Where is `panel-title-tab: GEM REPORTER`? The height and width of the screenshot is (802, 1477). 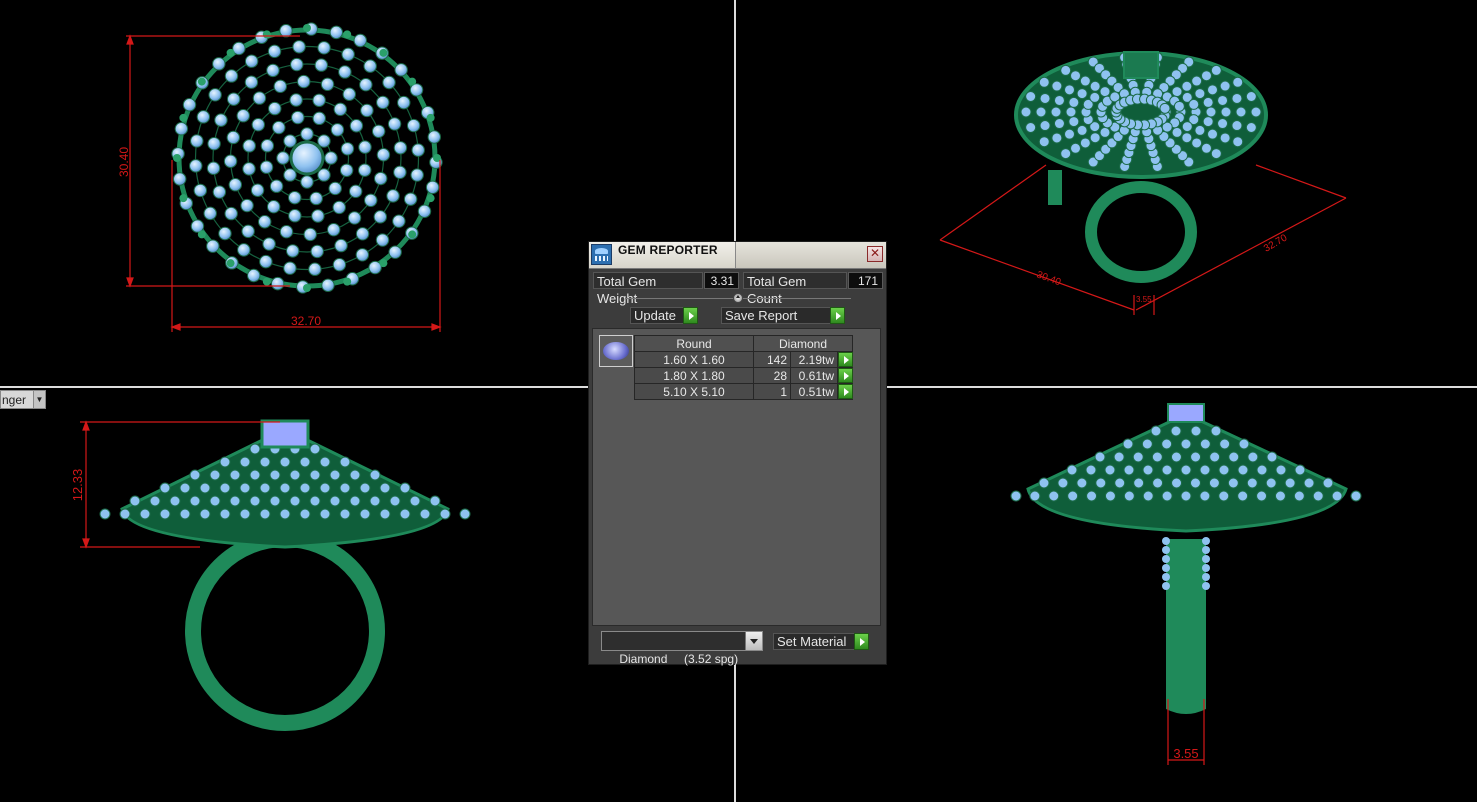 panel-title-tab: GEM REPORTER is located at coordinates (662, 255).